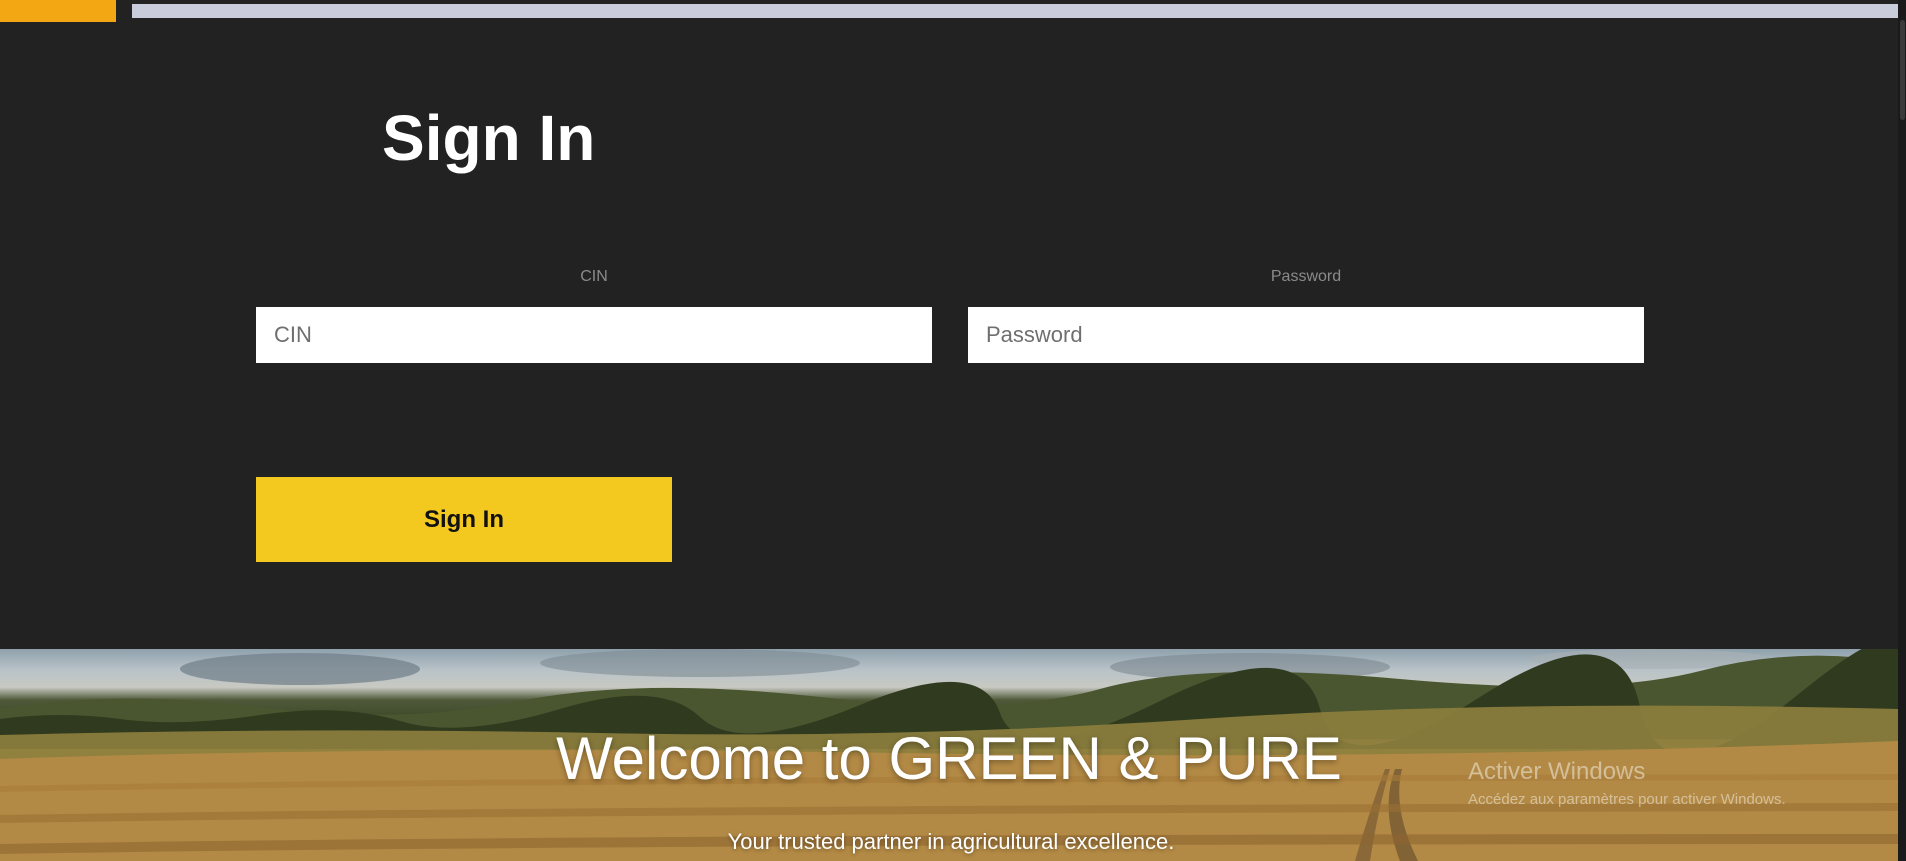 The width and height of the screenshot is (1906, 861). Describe the element at coordinates (464, 519) in the screenshot. I see `sign-in-button: Sign In` at that location.